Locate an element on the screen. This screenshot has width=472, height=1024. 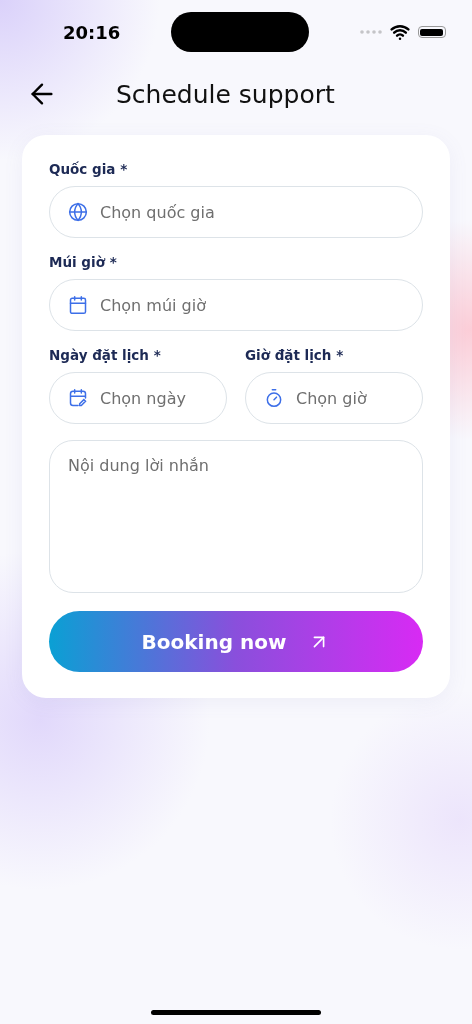
timer-icon is located at coordinates (274, 398).